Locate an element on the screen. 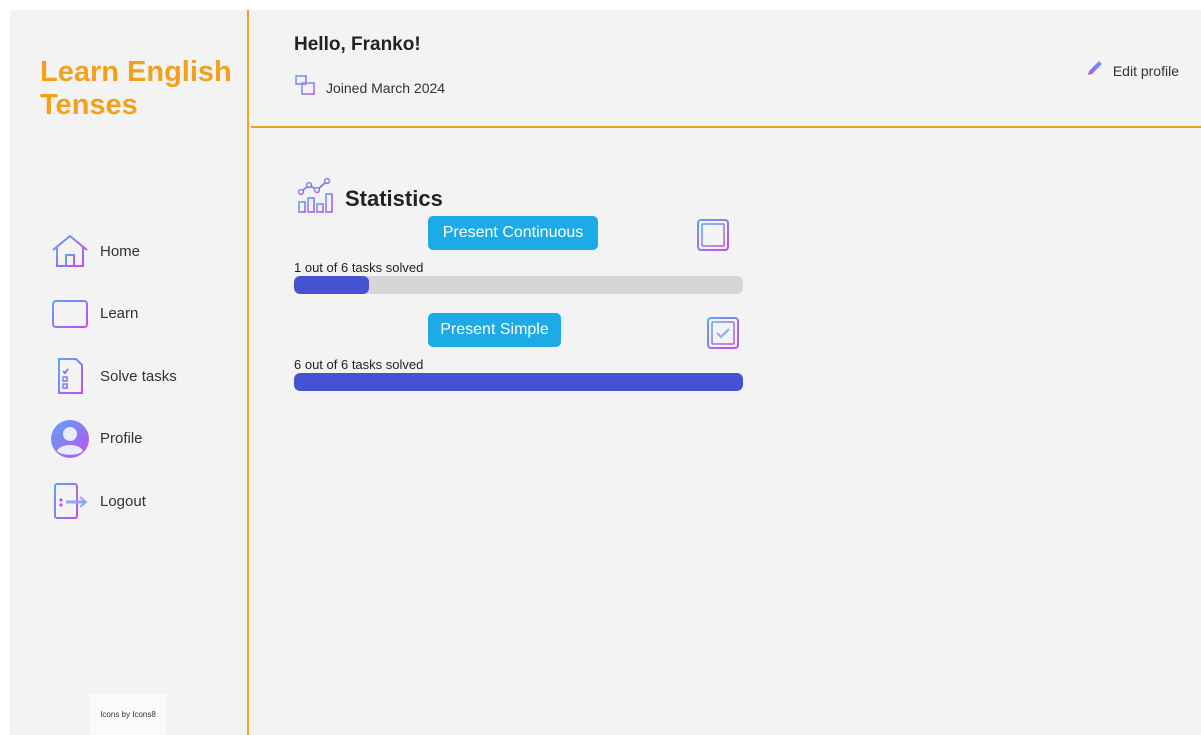 The width and height of the screenshot is (1201, 735). statistics-title: Statistics is located at coordinates (394, 198).